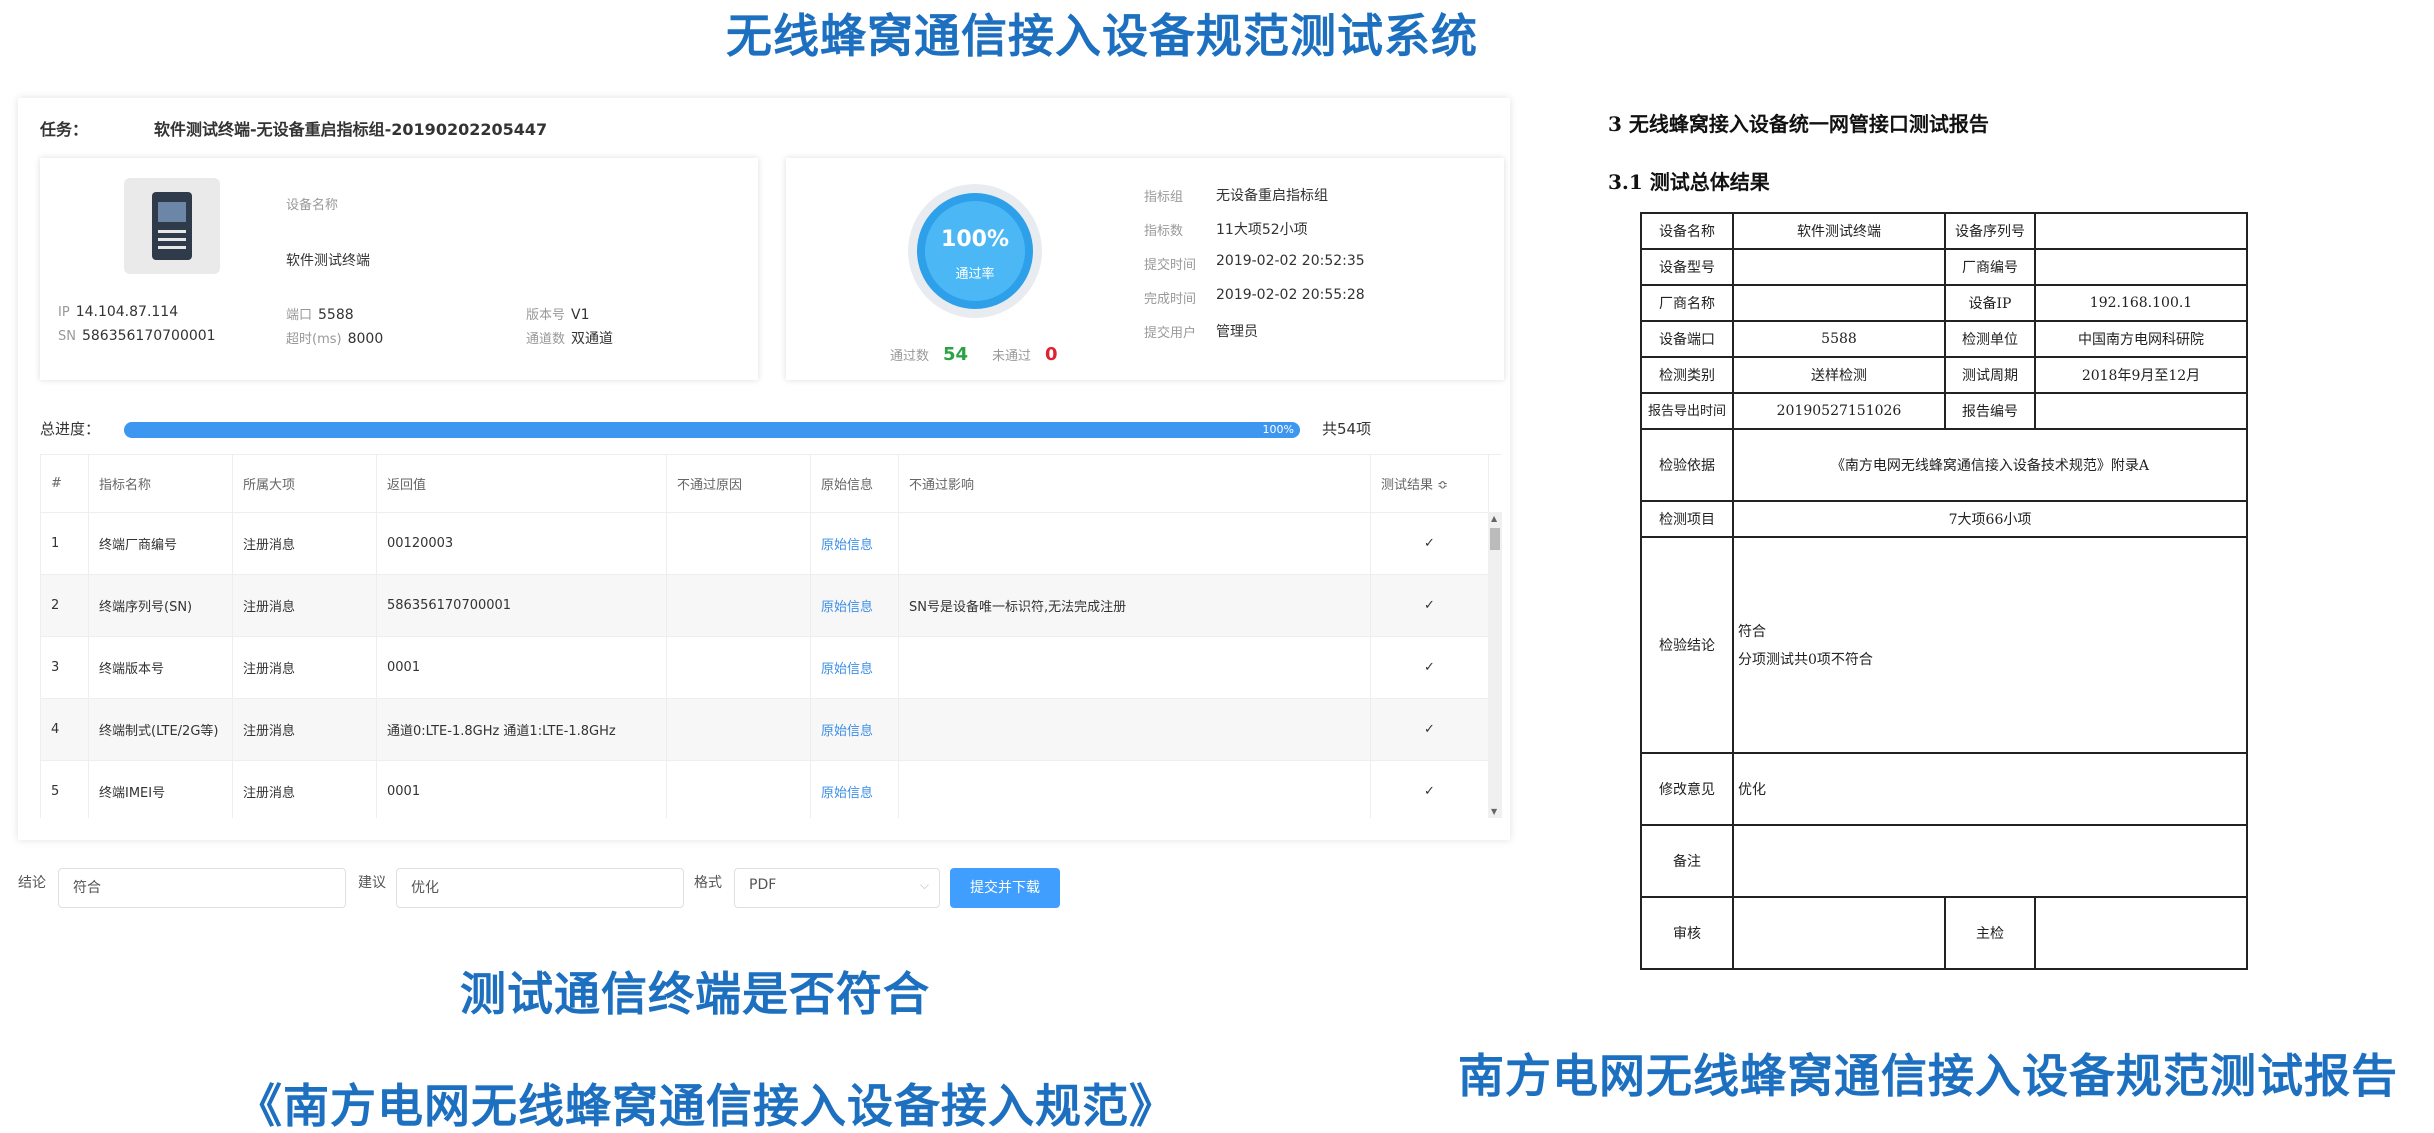 The height and width of the screenshot is (1133, 2434). What do you see at coordinates (1164, 197) in the screenshot?
I see `group-label: 指标组` at bounding box center [1164, 197].